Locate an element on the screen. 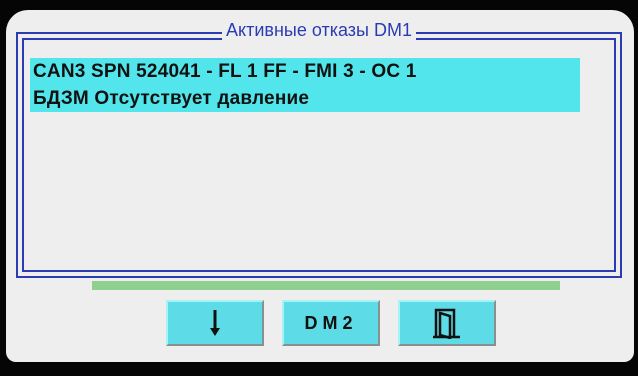 The height and width of the screenshot is (376, 638). door-exit-icon is located at coordinates (447, 323).